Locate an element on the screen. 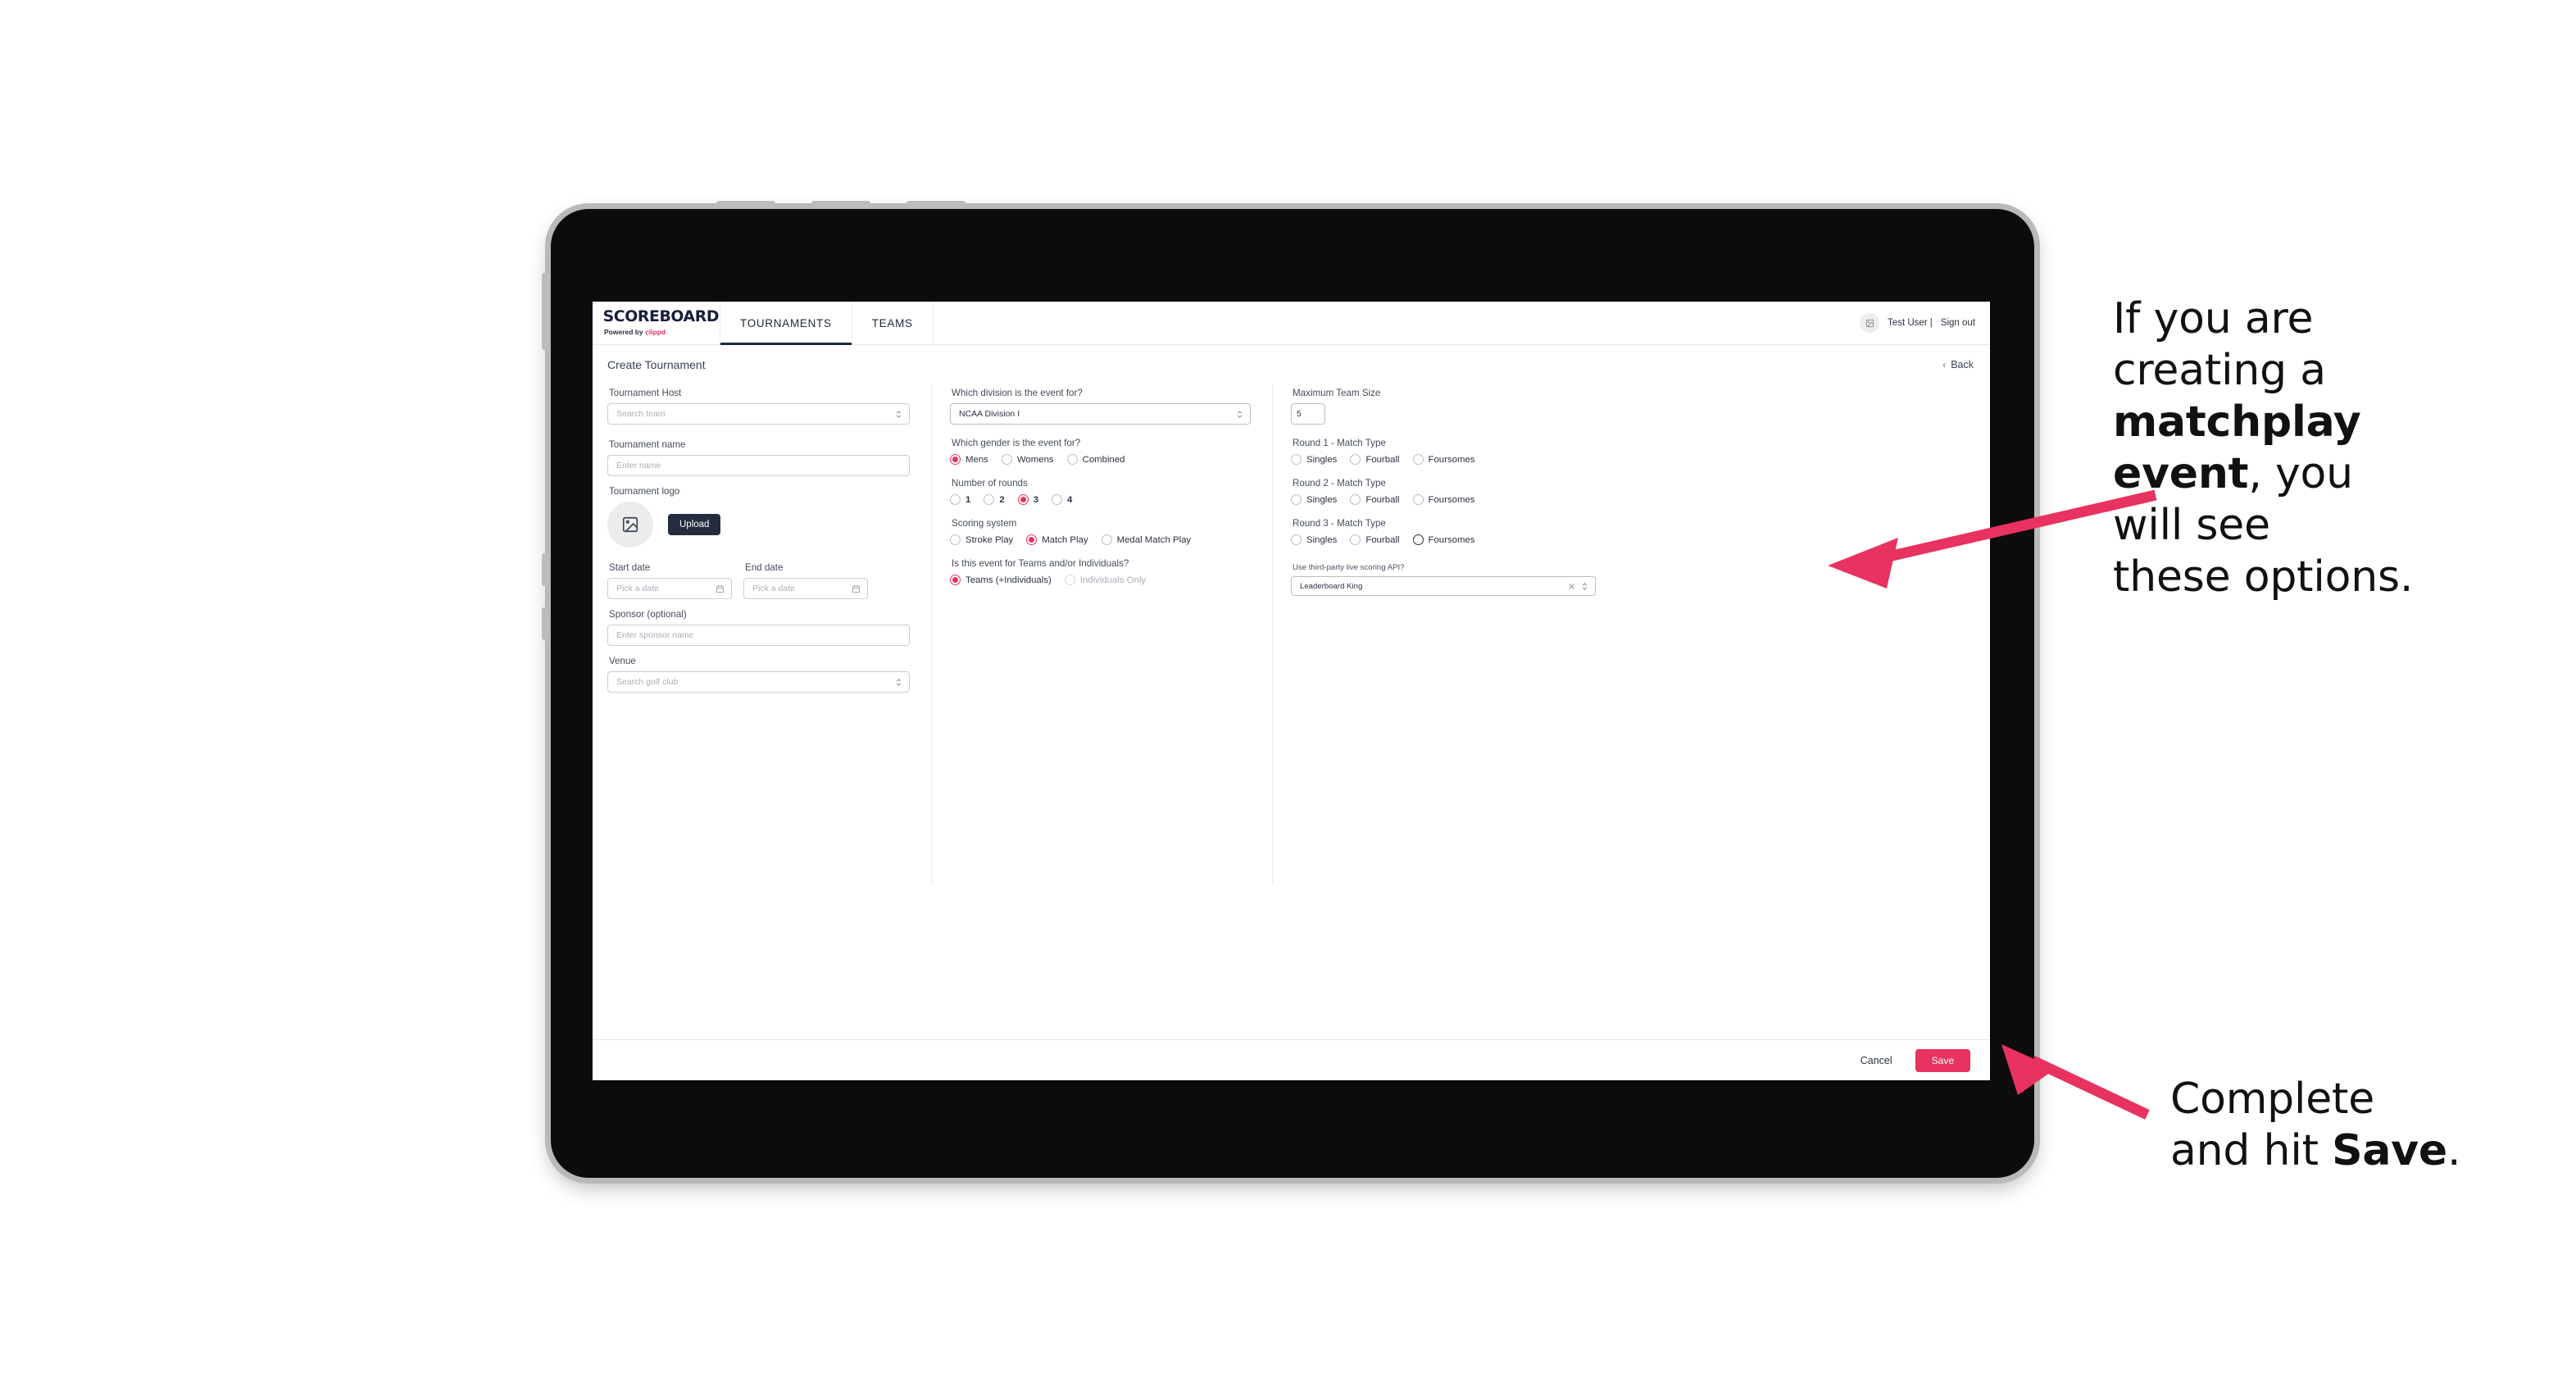 This screenshot has height=1386, width=2576. max-team-size-label: Maximum Team Size is located at coordinates (1337, 393).